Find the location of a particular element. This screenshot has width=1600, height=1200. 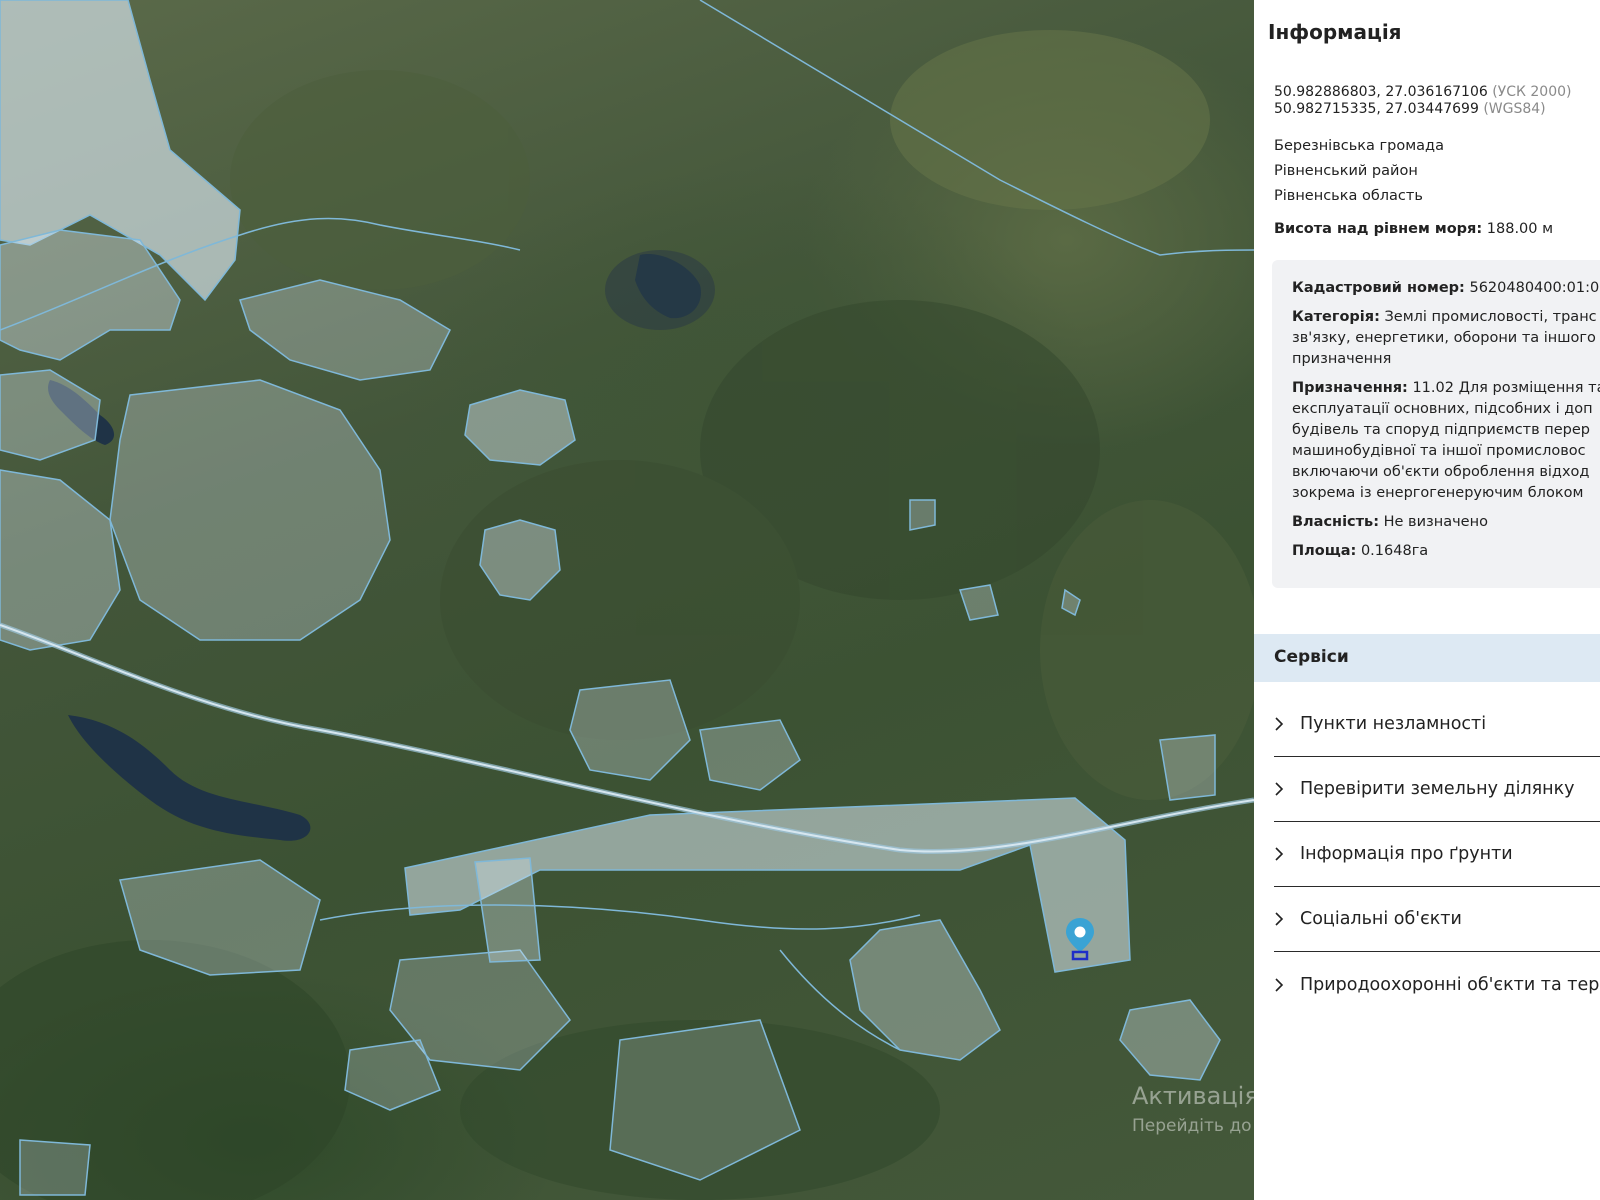

service-label: Перевірити земельну ділянку is located at coordinates (1437, 789).